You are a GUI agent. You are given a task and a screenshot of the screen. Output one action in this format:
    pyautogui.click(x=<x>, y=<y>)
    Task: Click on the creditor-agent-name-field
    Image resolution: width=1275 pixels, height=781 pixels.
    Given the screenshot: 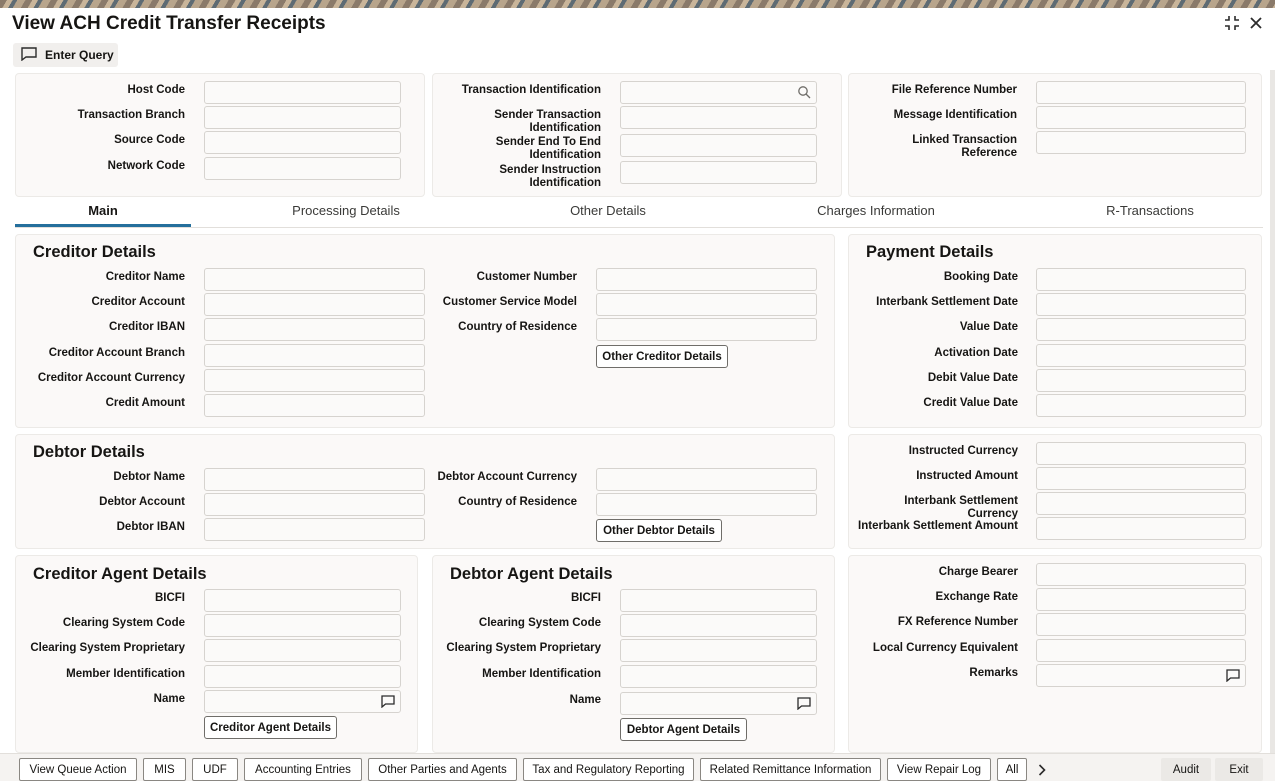 What is the action you would take?
    pyautogui.click(x=302, y=701)
    